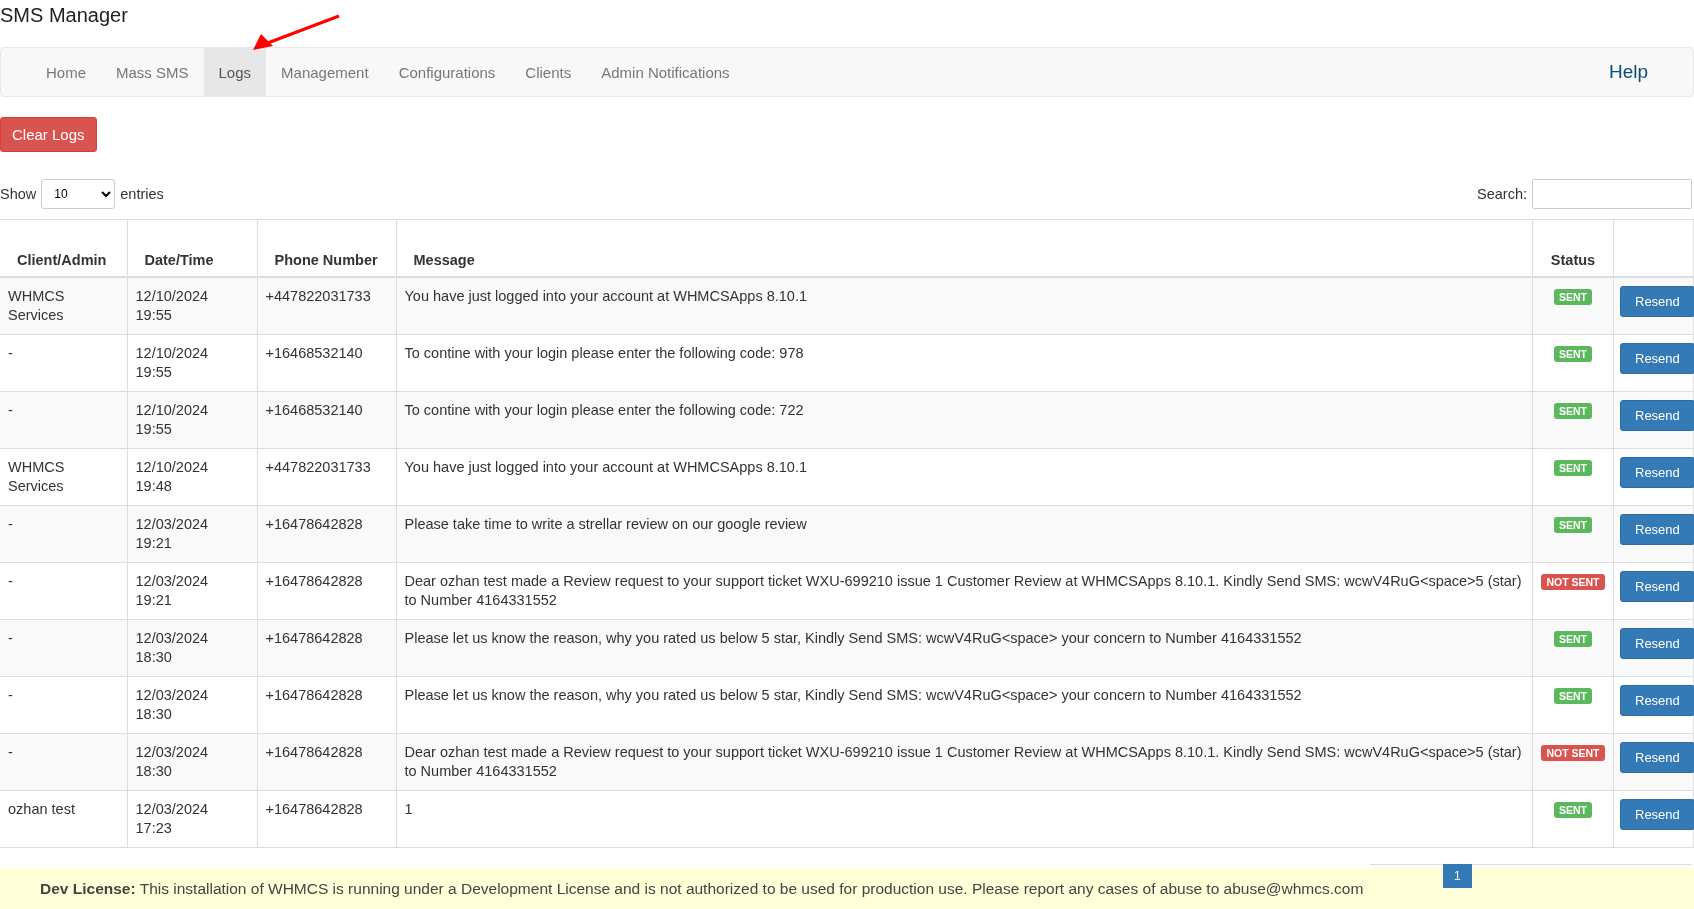 The width and height of the screenshot is (1694, 909). I want to click on column-header: Date/Time, so click(179, 260).